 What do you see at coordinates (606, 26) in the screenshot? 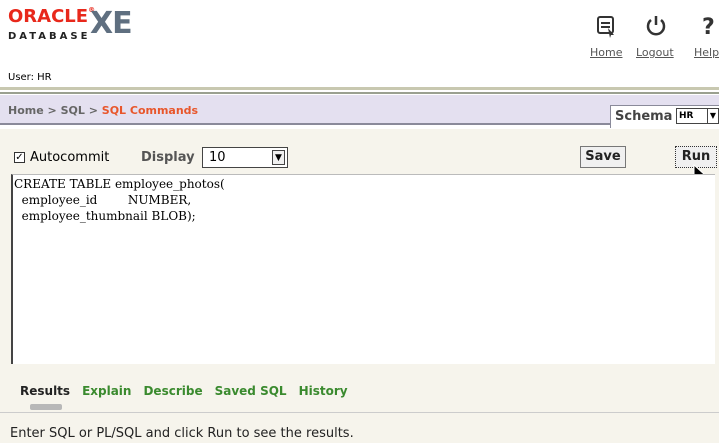
I see `home-icon` at bounding box center [606, 26].